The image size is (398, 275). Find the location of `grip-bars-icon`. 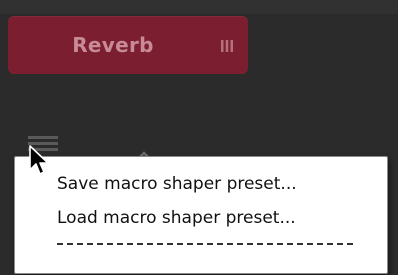

grip-bars-icon is located at coordinates (227, 45).